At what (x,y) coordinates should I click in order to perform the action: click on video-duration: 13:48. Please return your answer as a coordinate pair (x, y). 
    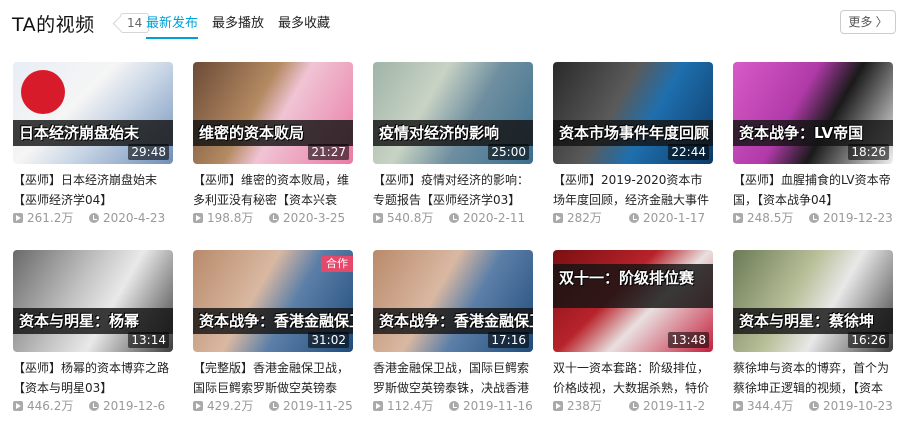
    Looking at the image, I should click on (688, 340).